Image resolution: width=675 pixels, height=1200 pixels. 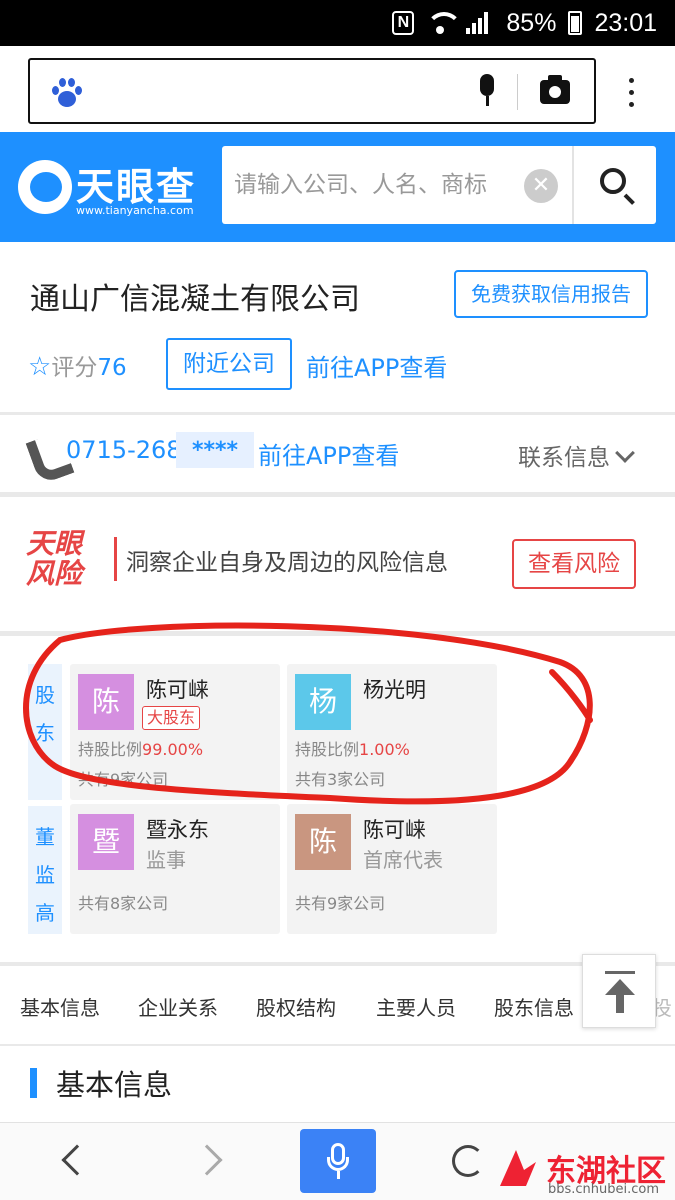 I want to click on executive-card: 暨 暨永东 监事 共有8家公司, so click(x=175, y=869).